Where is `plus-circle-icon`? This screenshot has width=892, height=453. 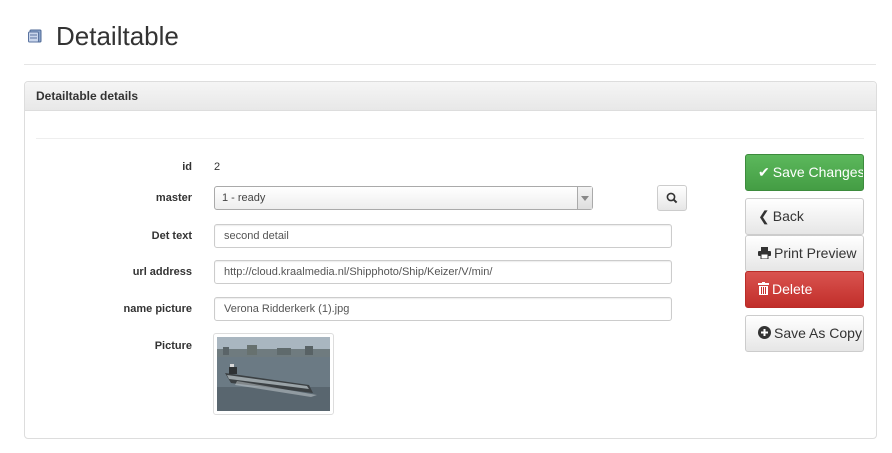
plus-circle-icon is located at coordinates (764, 333).